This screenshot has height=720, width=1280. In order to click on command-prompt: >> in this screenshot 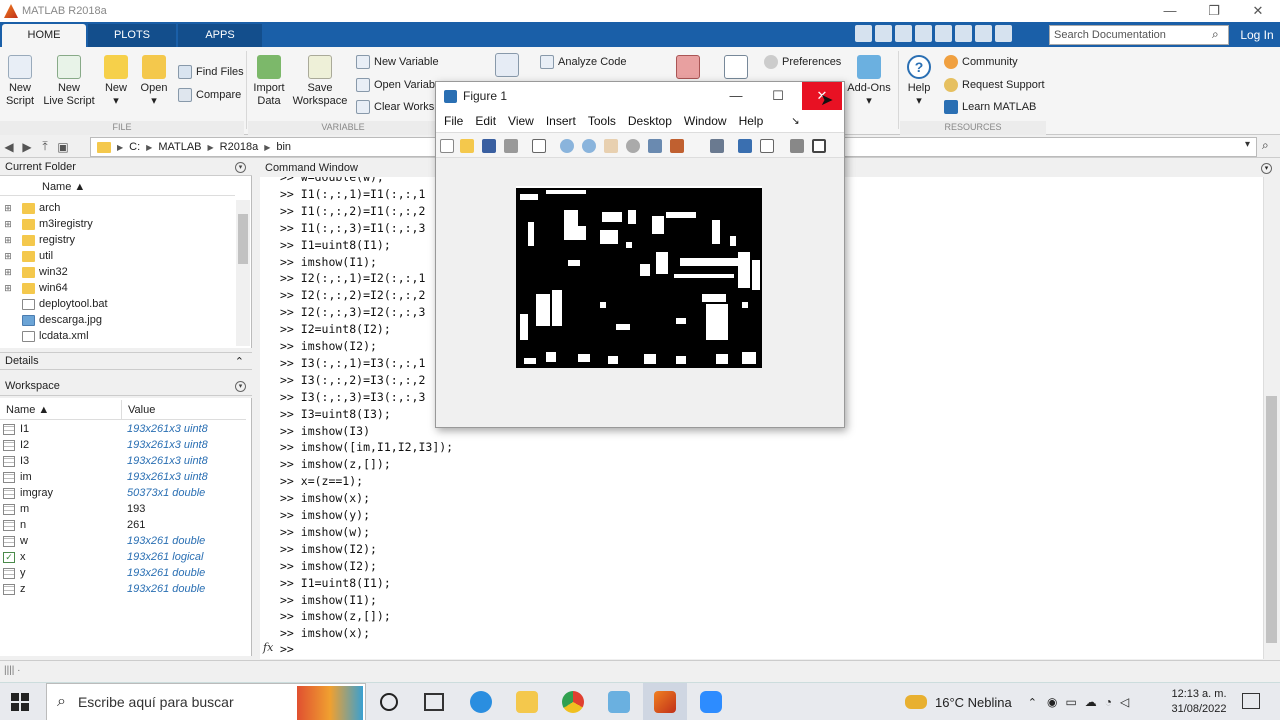, I will do `click(287, 649)`.